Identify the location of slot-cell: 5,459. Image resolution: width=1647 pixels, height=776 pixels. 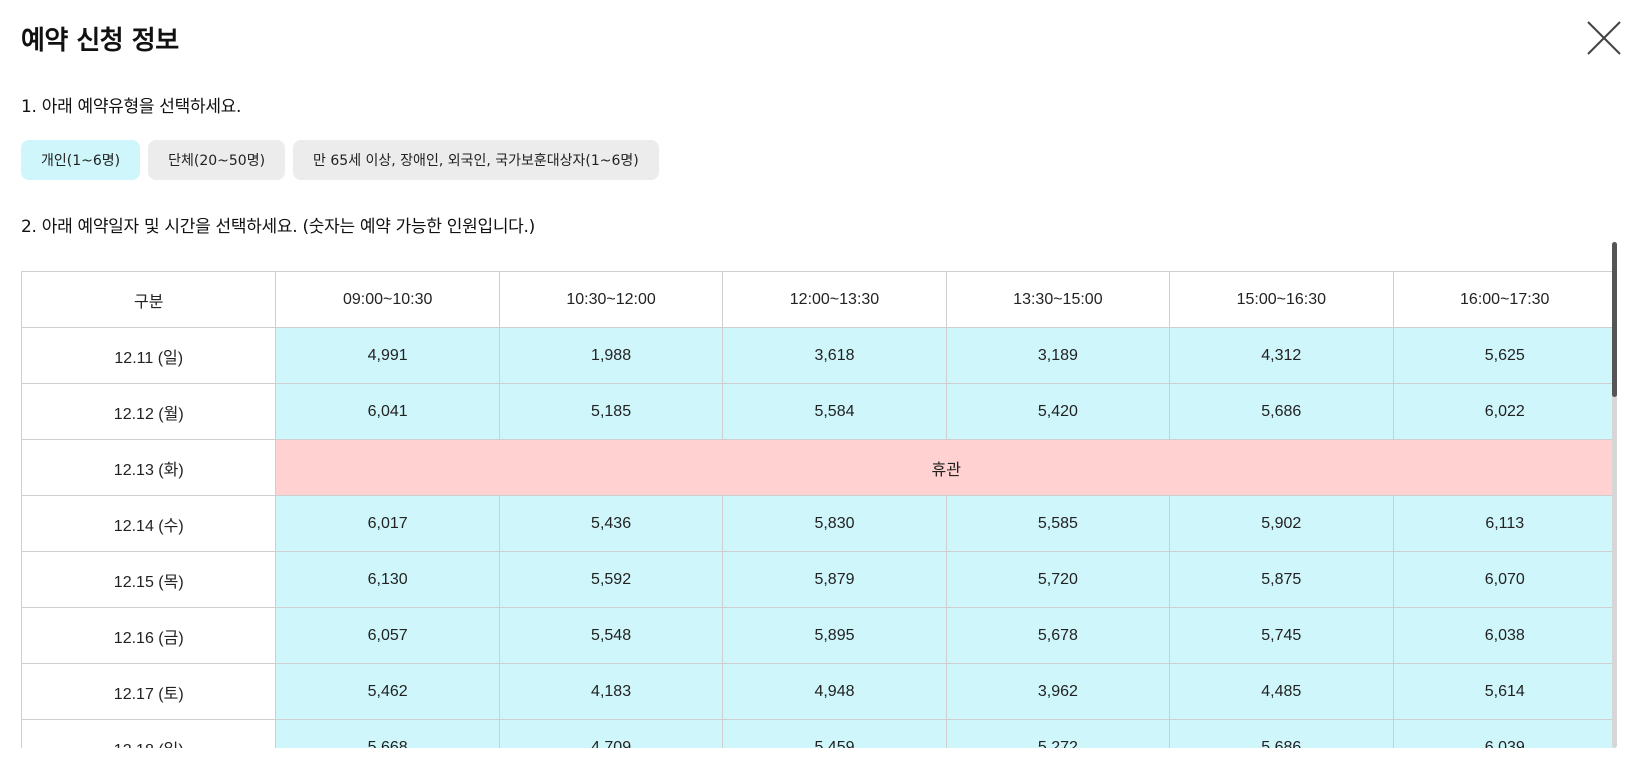
(834, 733).